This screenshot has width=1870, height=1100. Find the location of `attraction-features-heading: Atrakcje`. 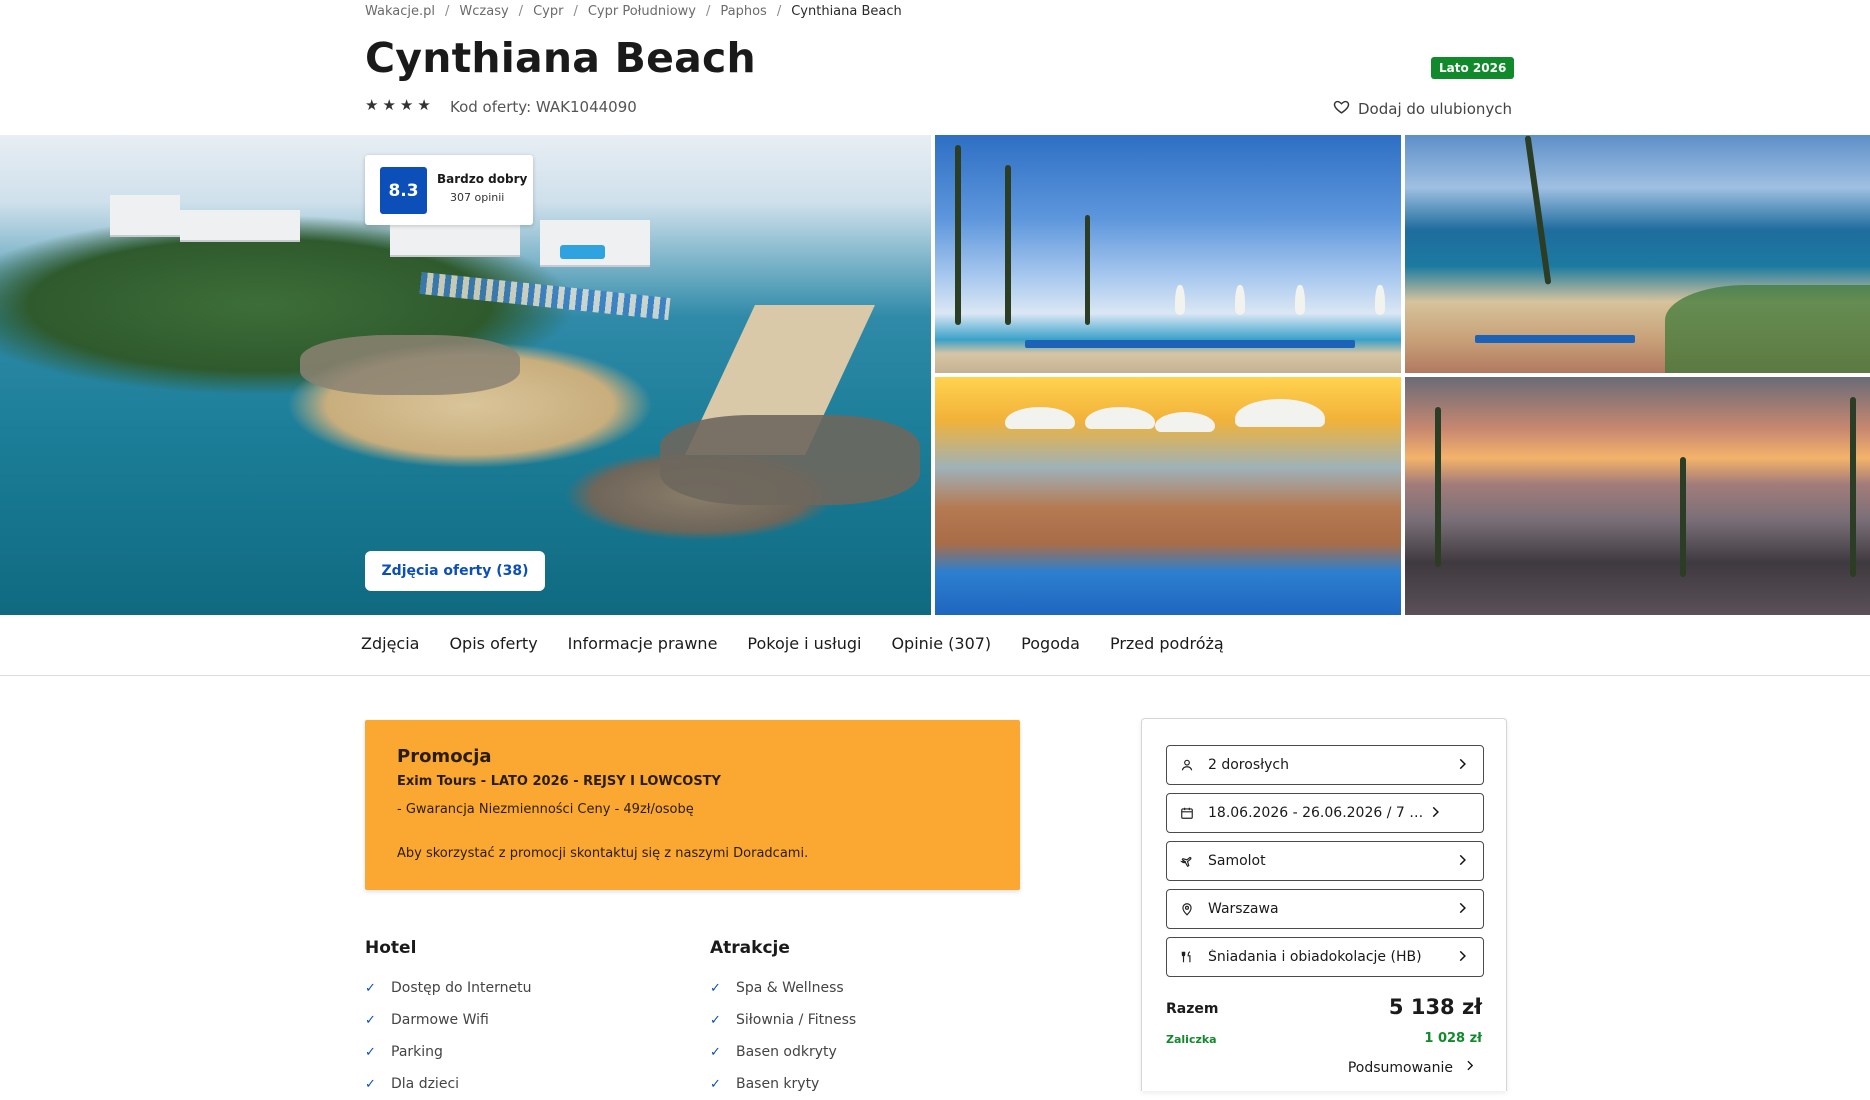

attraction-features-heading: Atrakcje is located at coordinates (750, 948).